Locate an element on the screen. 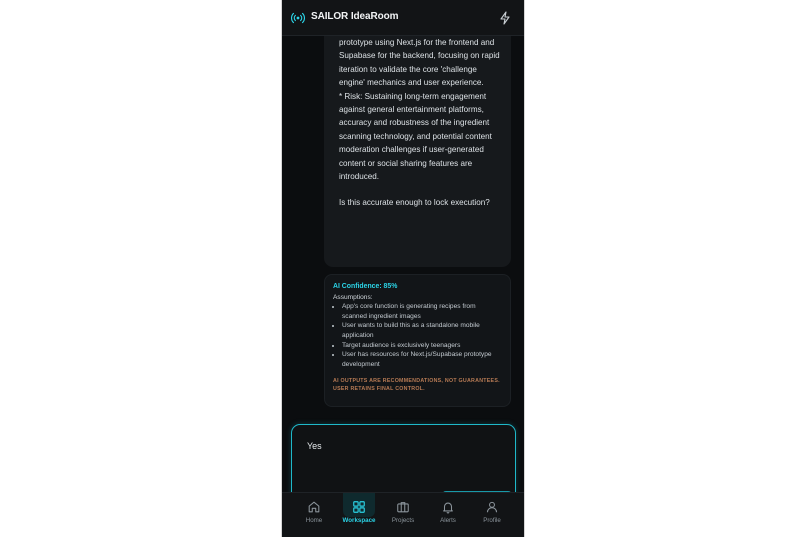  assumptions-label: Assumptions: is located at coordinates (353, 297).